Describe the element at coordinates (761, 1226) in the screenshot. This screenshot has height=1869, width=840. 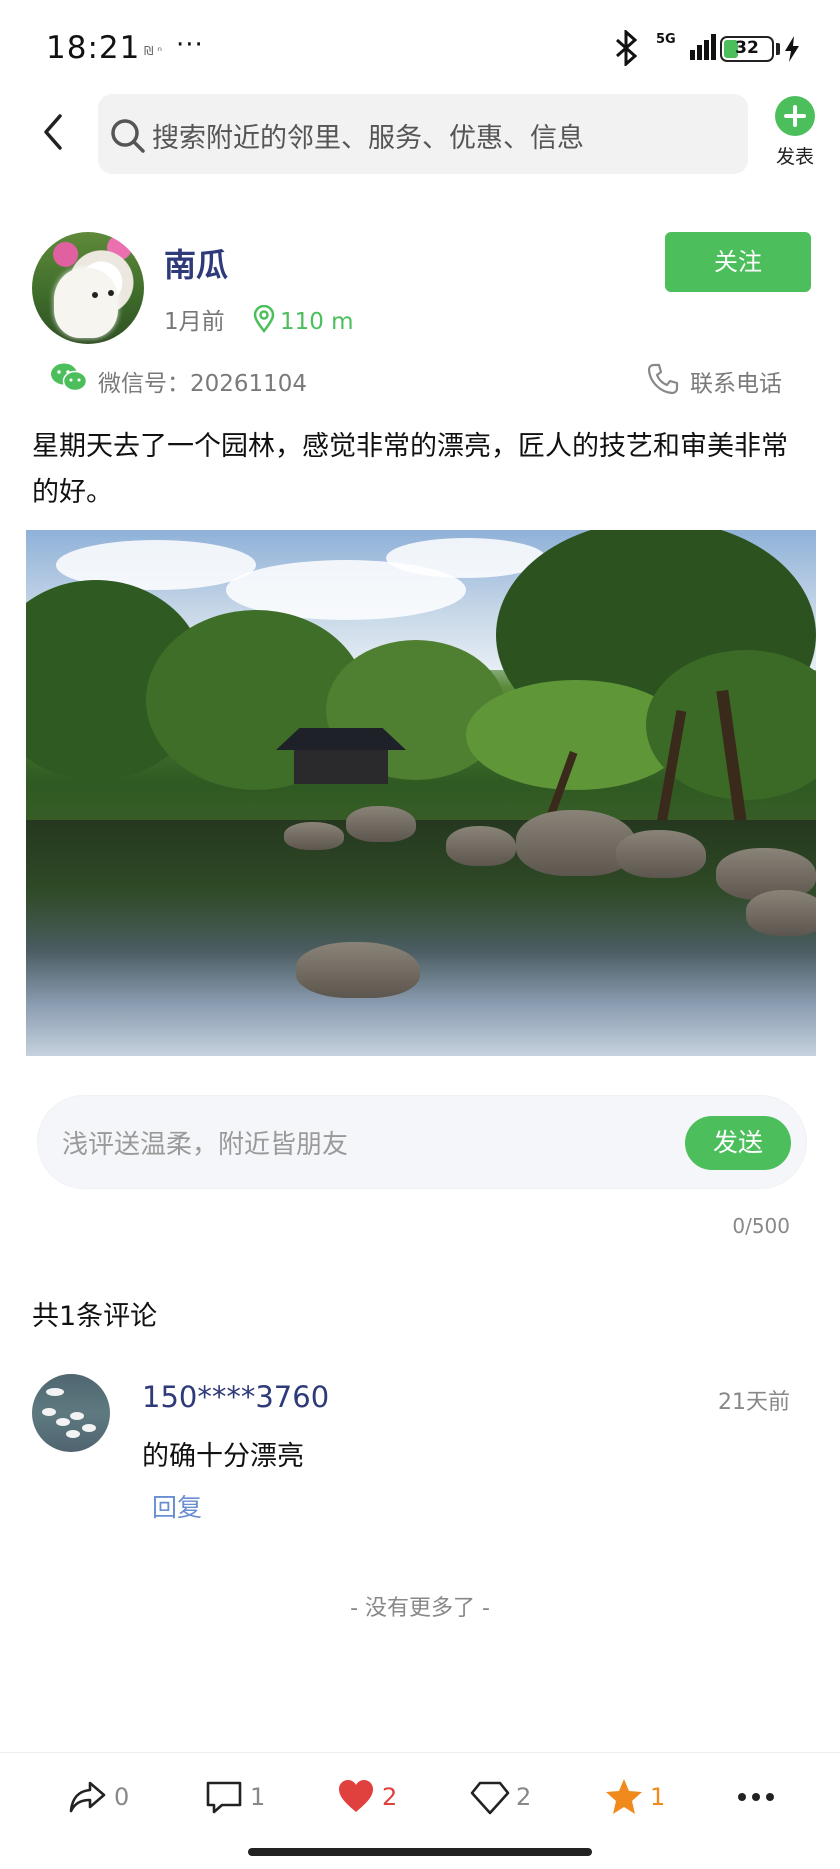
I see `char-counter: 0/500` at that location.